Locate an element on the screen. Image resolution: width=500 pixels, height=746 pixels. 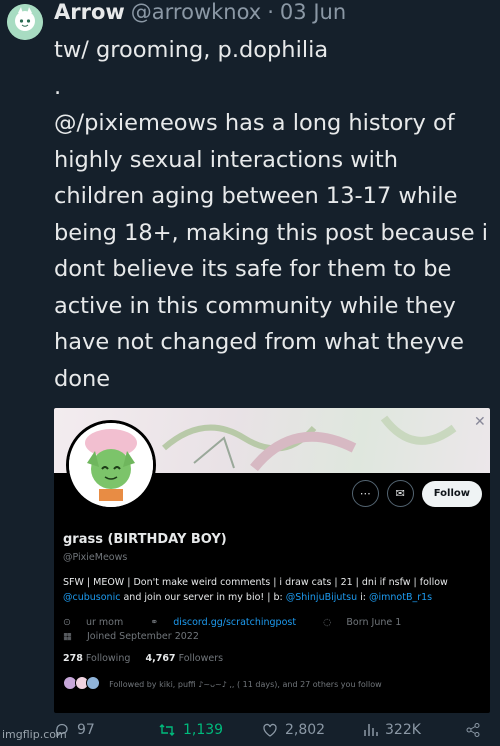
link-icon: ⚭ is located at coordinates (156, 622).